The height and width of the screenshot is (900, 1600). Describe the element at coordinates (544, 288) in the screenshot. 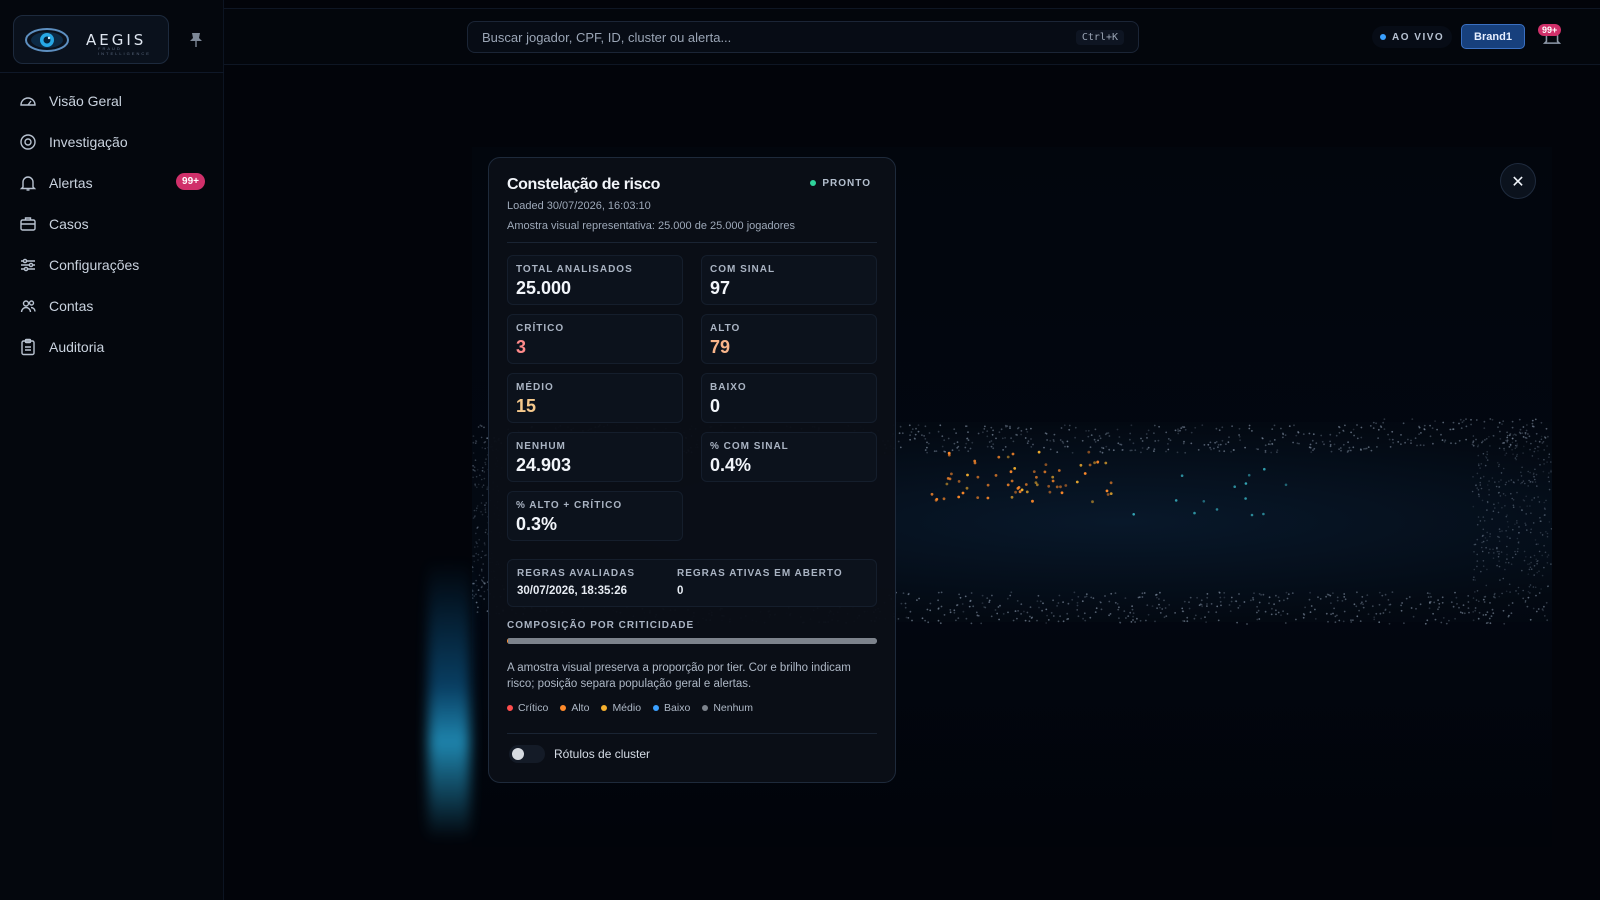

I see `stat-value: 25.000` at that location.